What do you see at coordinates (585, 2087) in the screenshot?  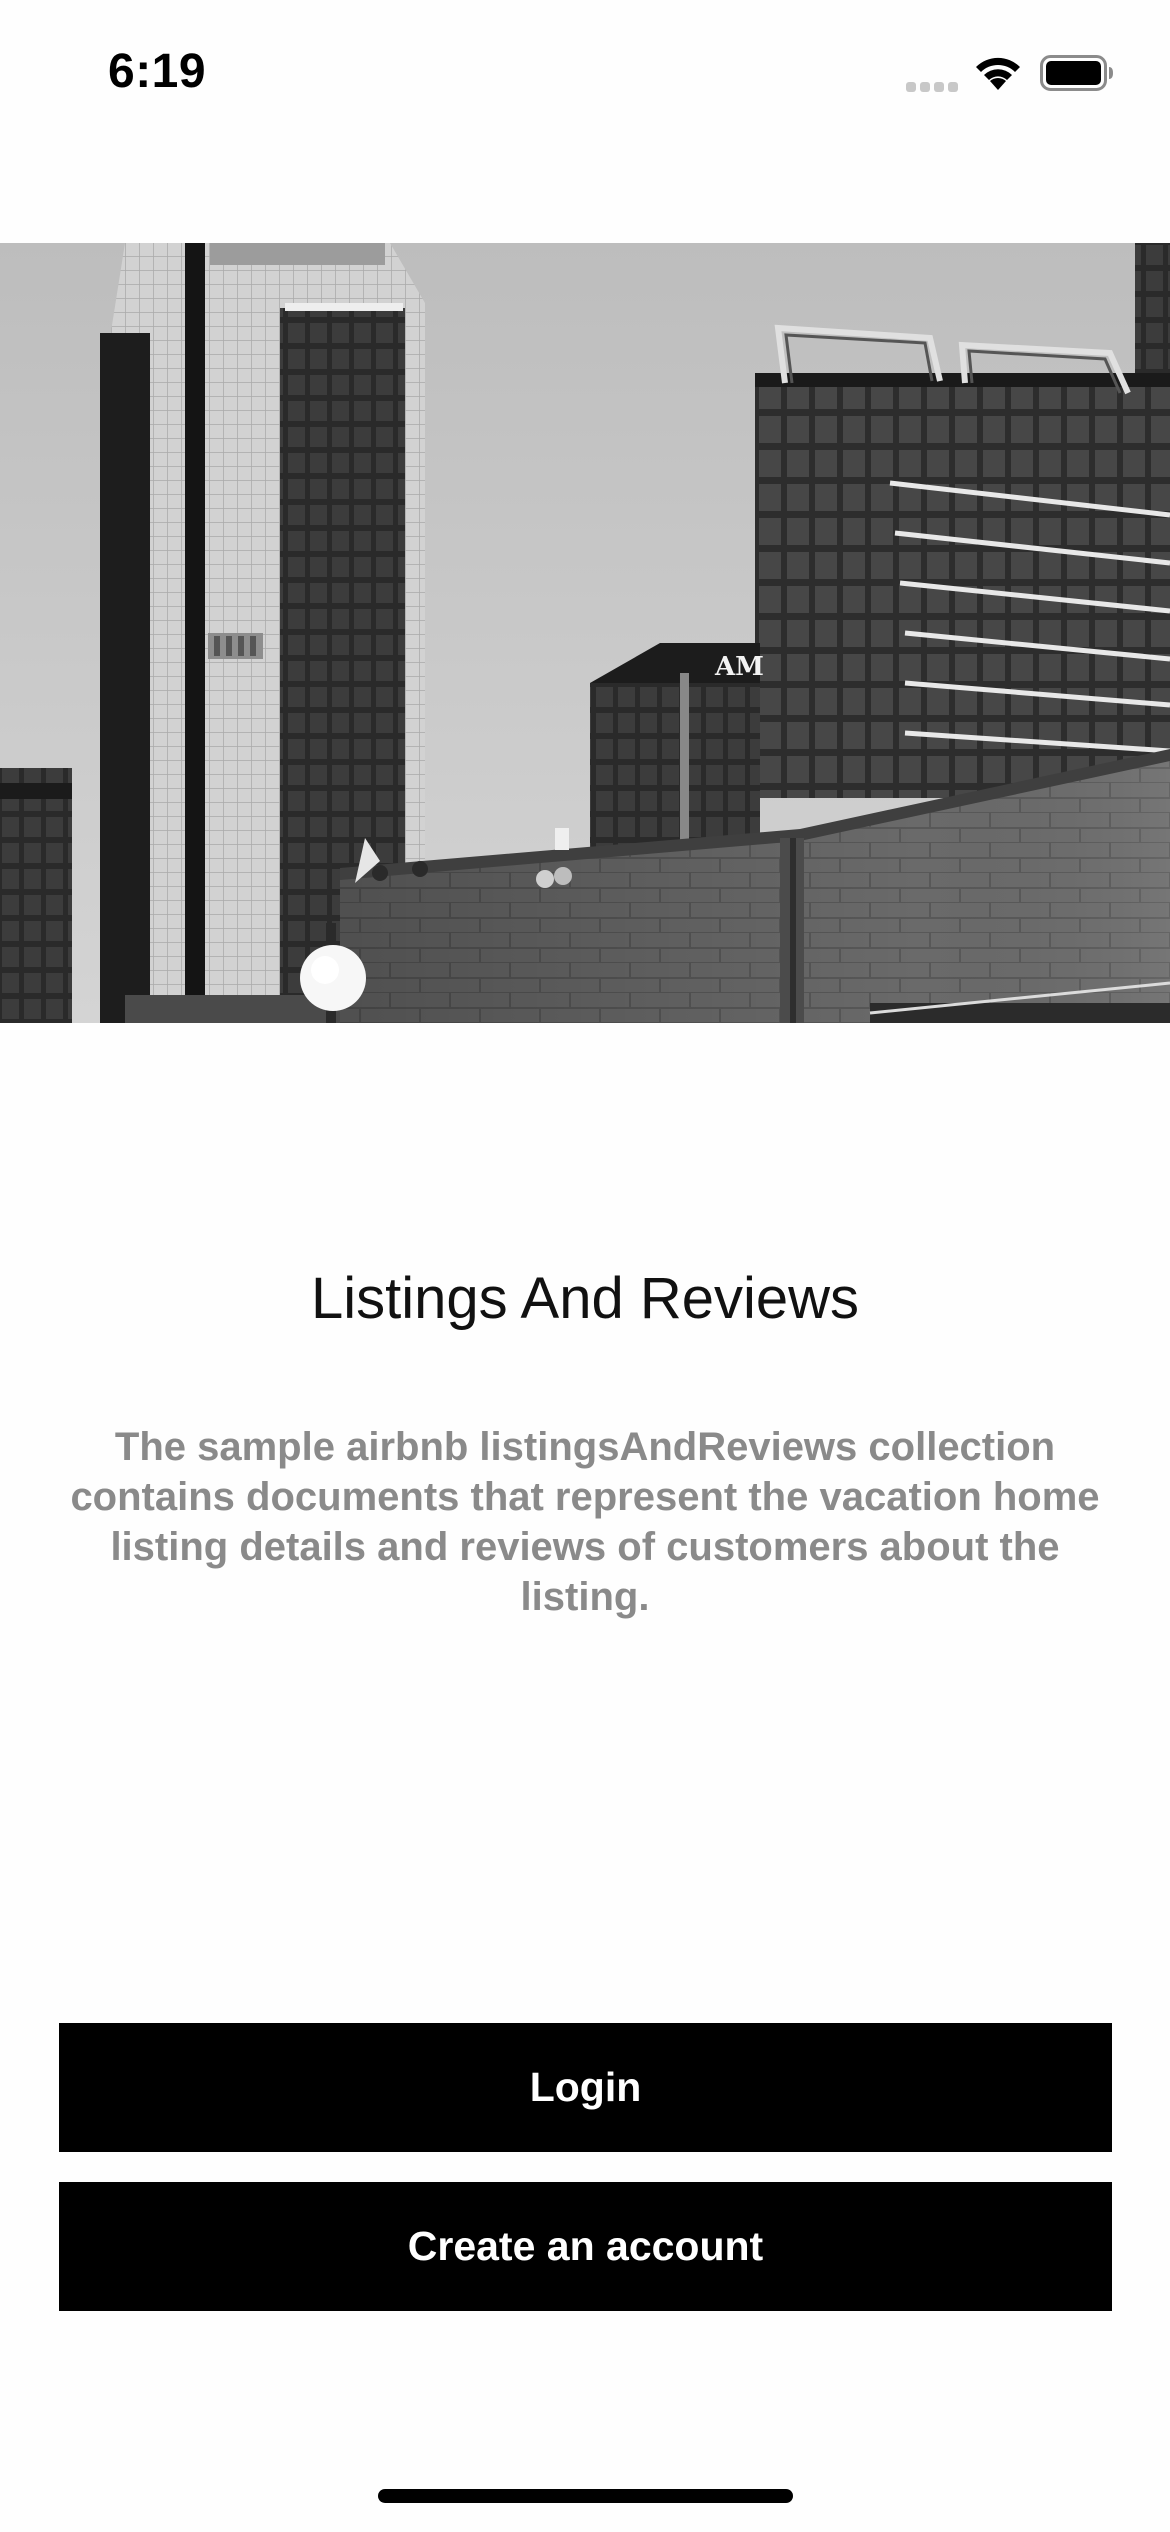 I see `login-button: Login` at bounding box center [585, 2087].